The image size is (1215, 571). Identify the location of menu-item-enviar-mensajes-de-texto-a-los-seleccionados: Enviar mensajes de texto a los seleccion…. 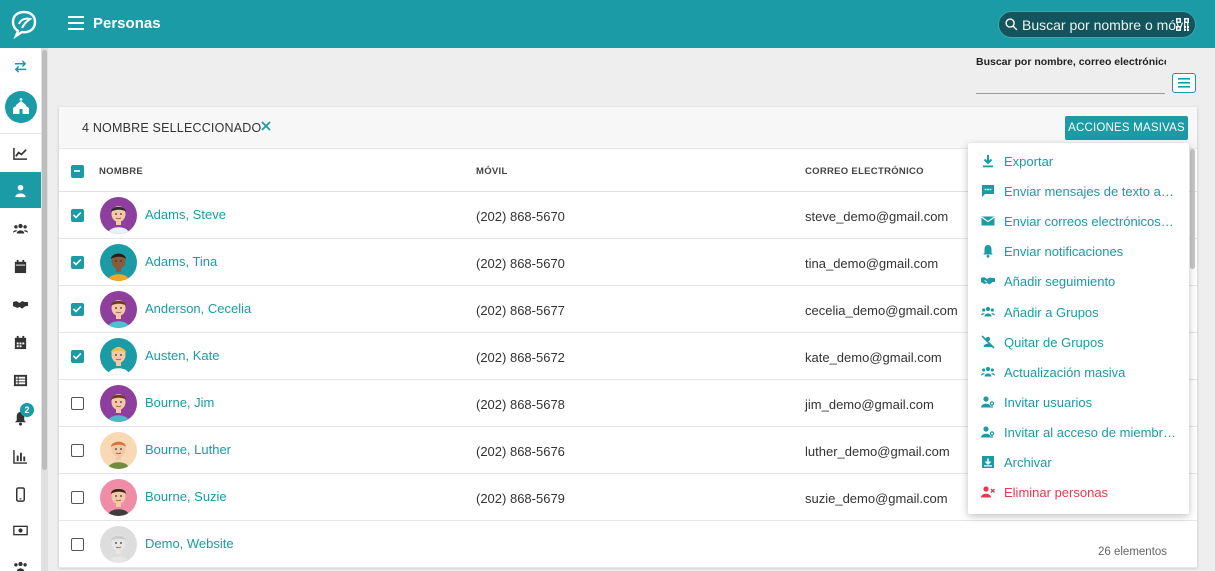
(1078, 191).